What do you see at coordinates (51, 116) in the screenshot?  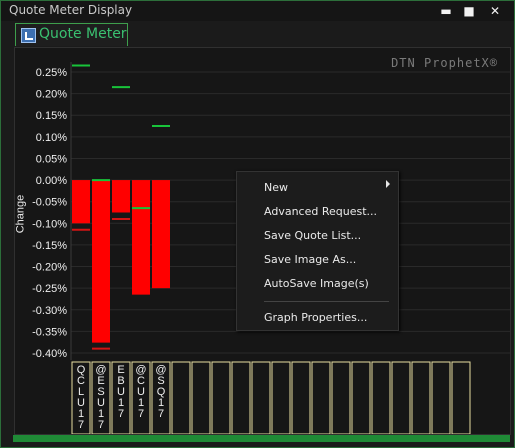 I see `y-tick-label: 0.15%` at bounding box center [51, 116].